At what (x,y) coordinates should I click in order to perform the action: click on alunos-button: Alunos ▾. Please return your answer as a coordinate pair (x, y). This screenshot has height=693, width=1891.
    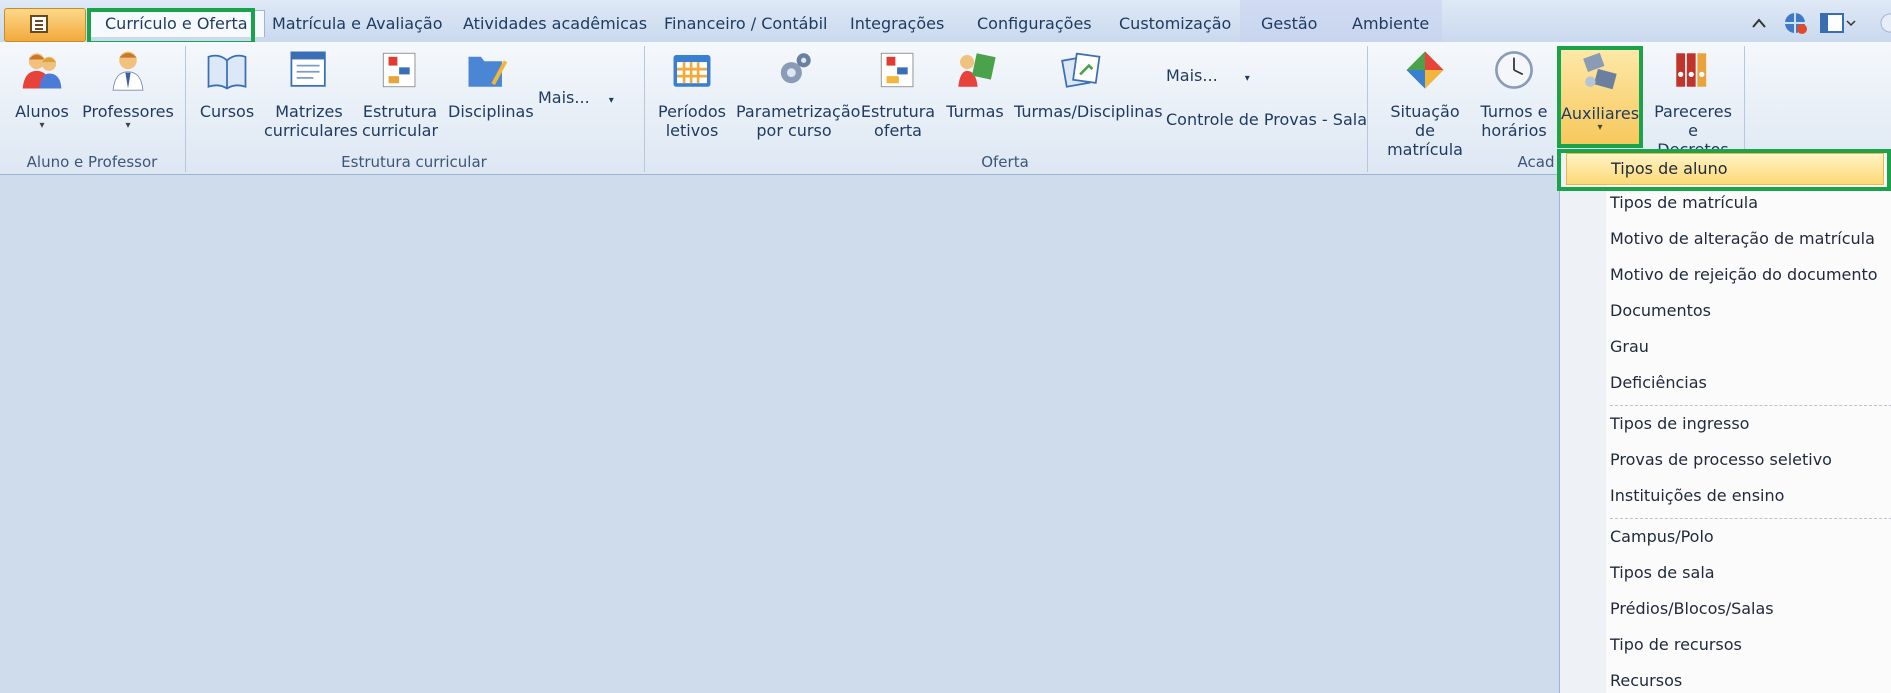
    Looking at the image, I should click on (42, 89).